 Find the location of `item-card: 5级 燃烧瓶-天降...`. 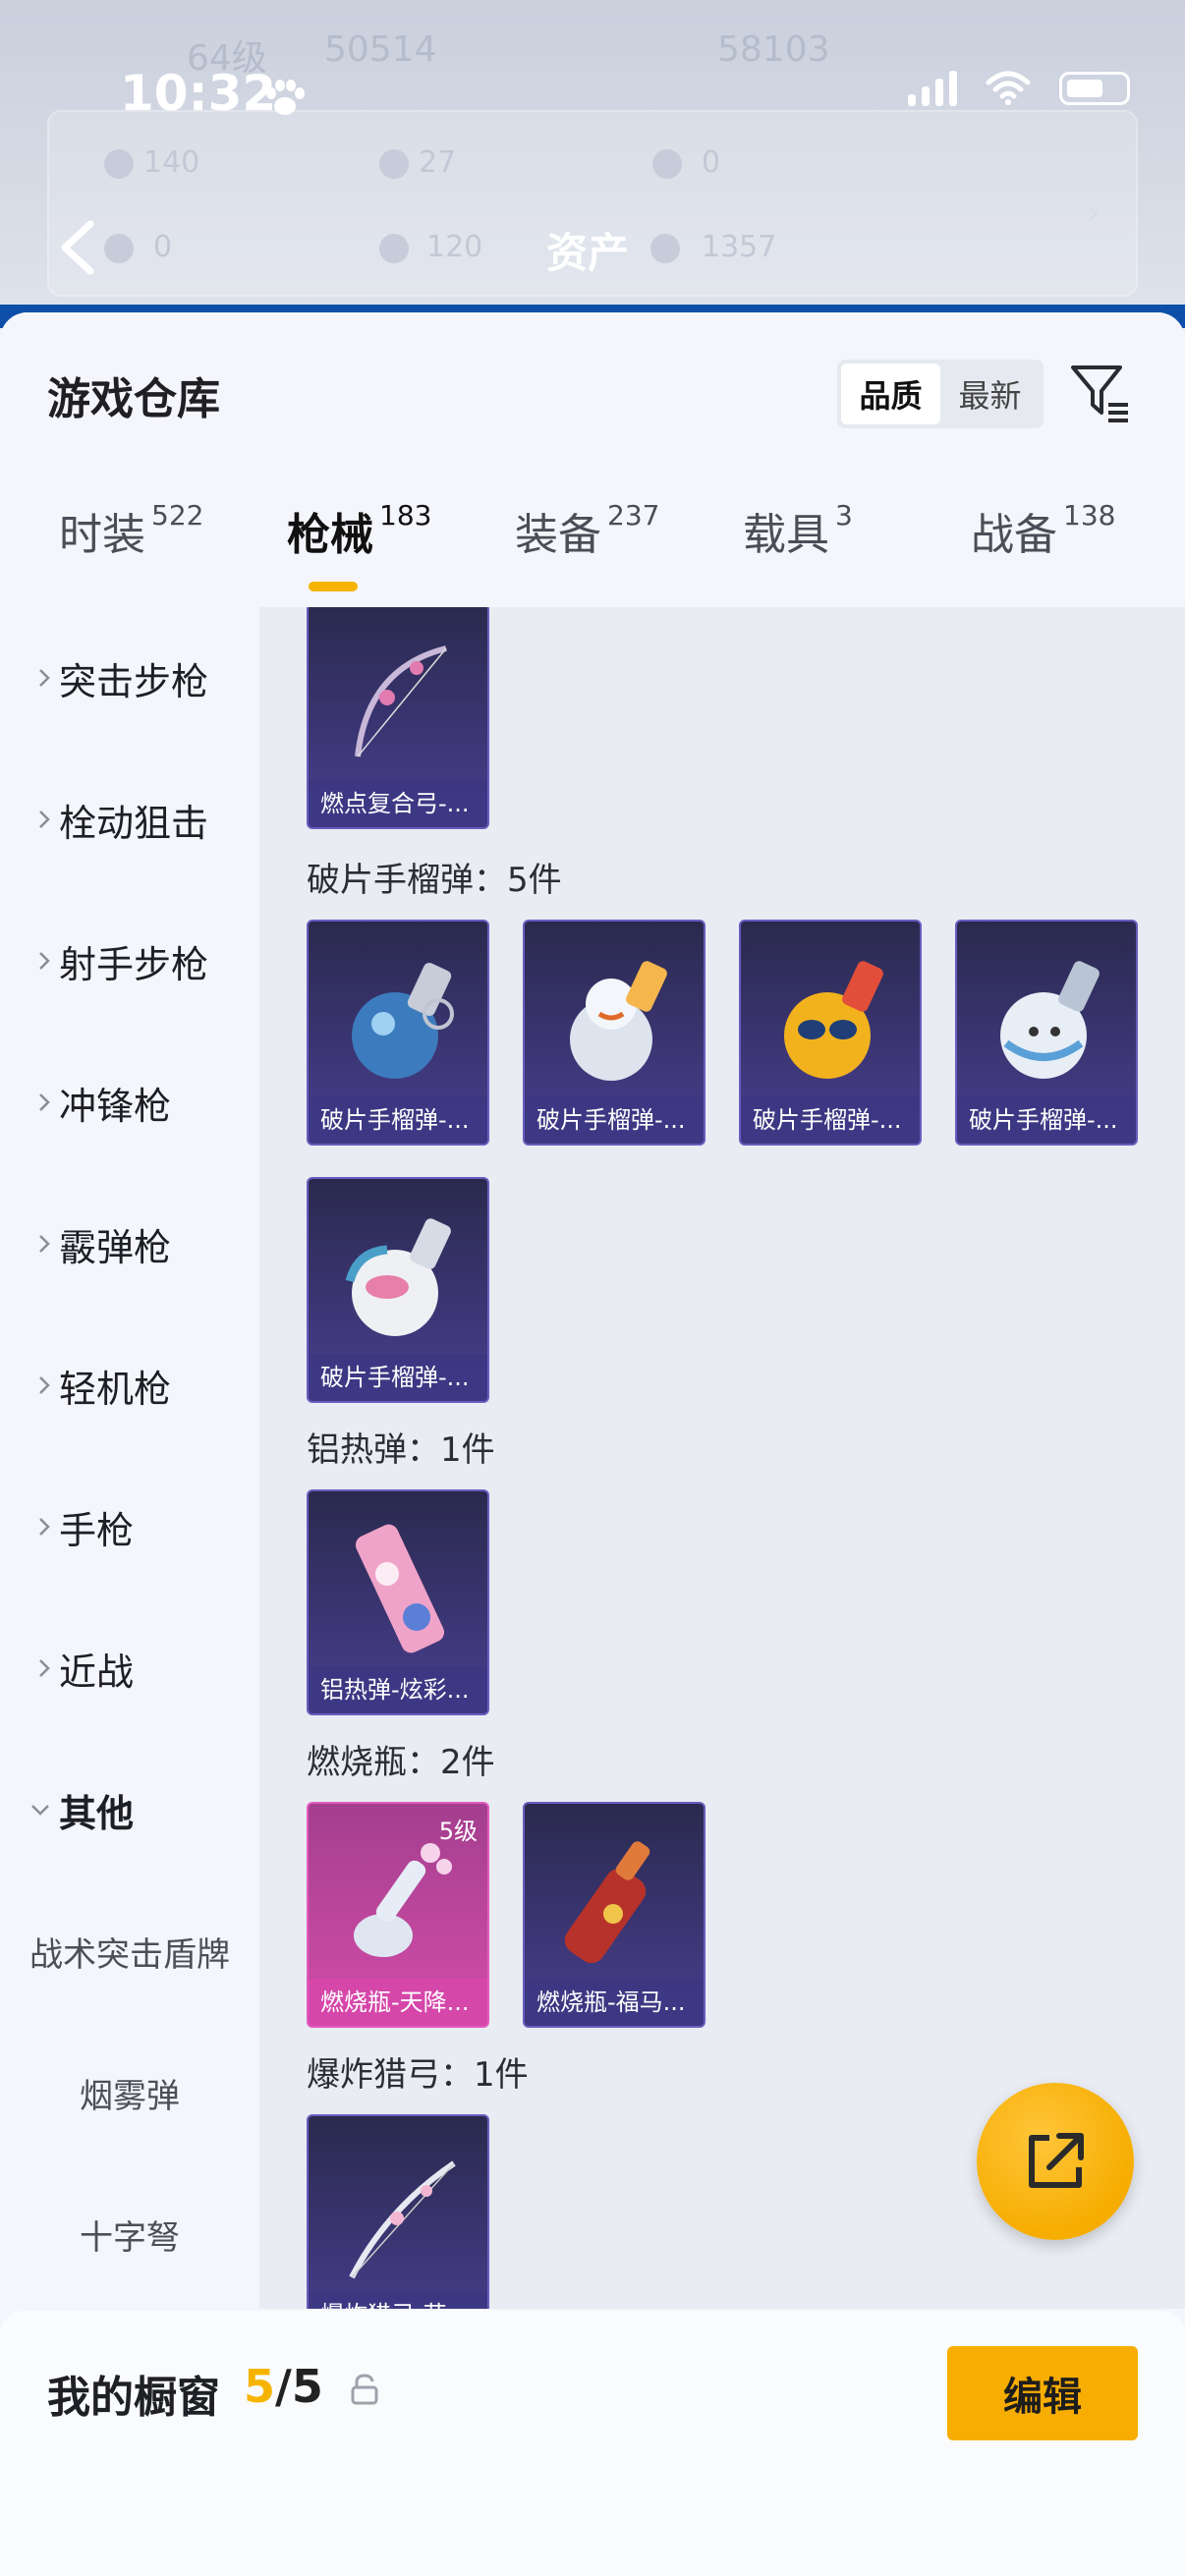

item-card: 5级 燃烧瓶-天降... is located at coordinates (398, 1915).